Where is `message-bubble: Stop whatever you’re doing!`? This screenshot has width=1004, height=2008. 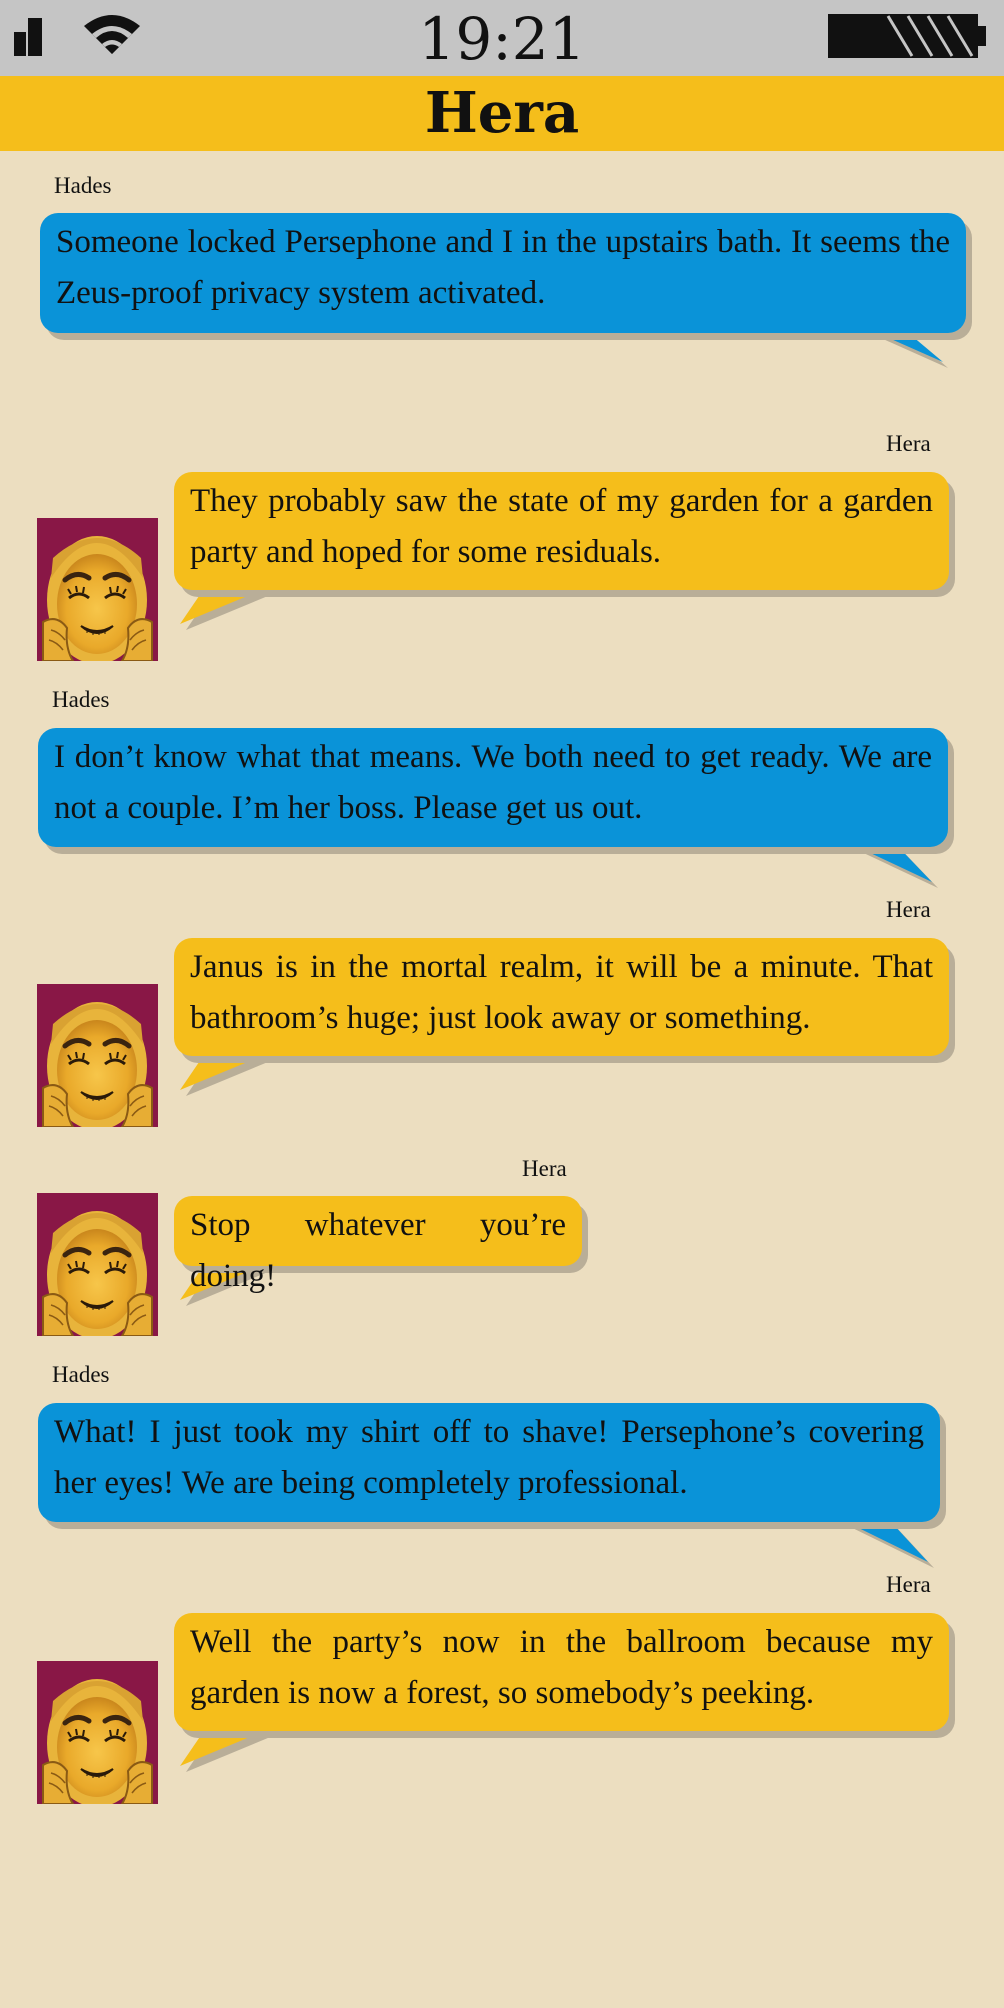 message-bubble: Stop whatever you’re doing! is located at coordinates (378, 1245).